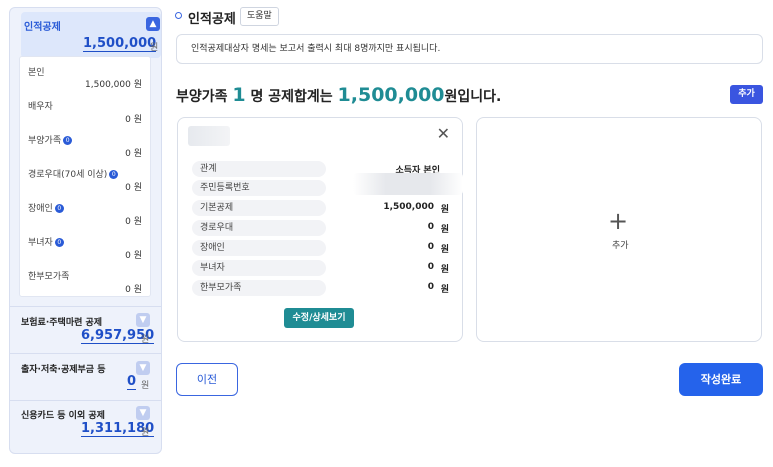 This screenshot has width=773, height=467. What do you see at coordinates (259, 16) in the screenshot?
I see `help-button: 도움말` at bounding box center [259, 16].